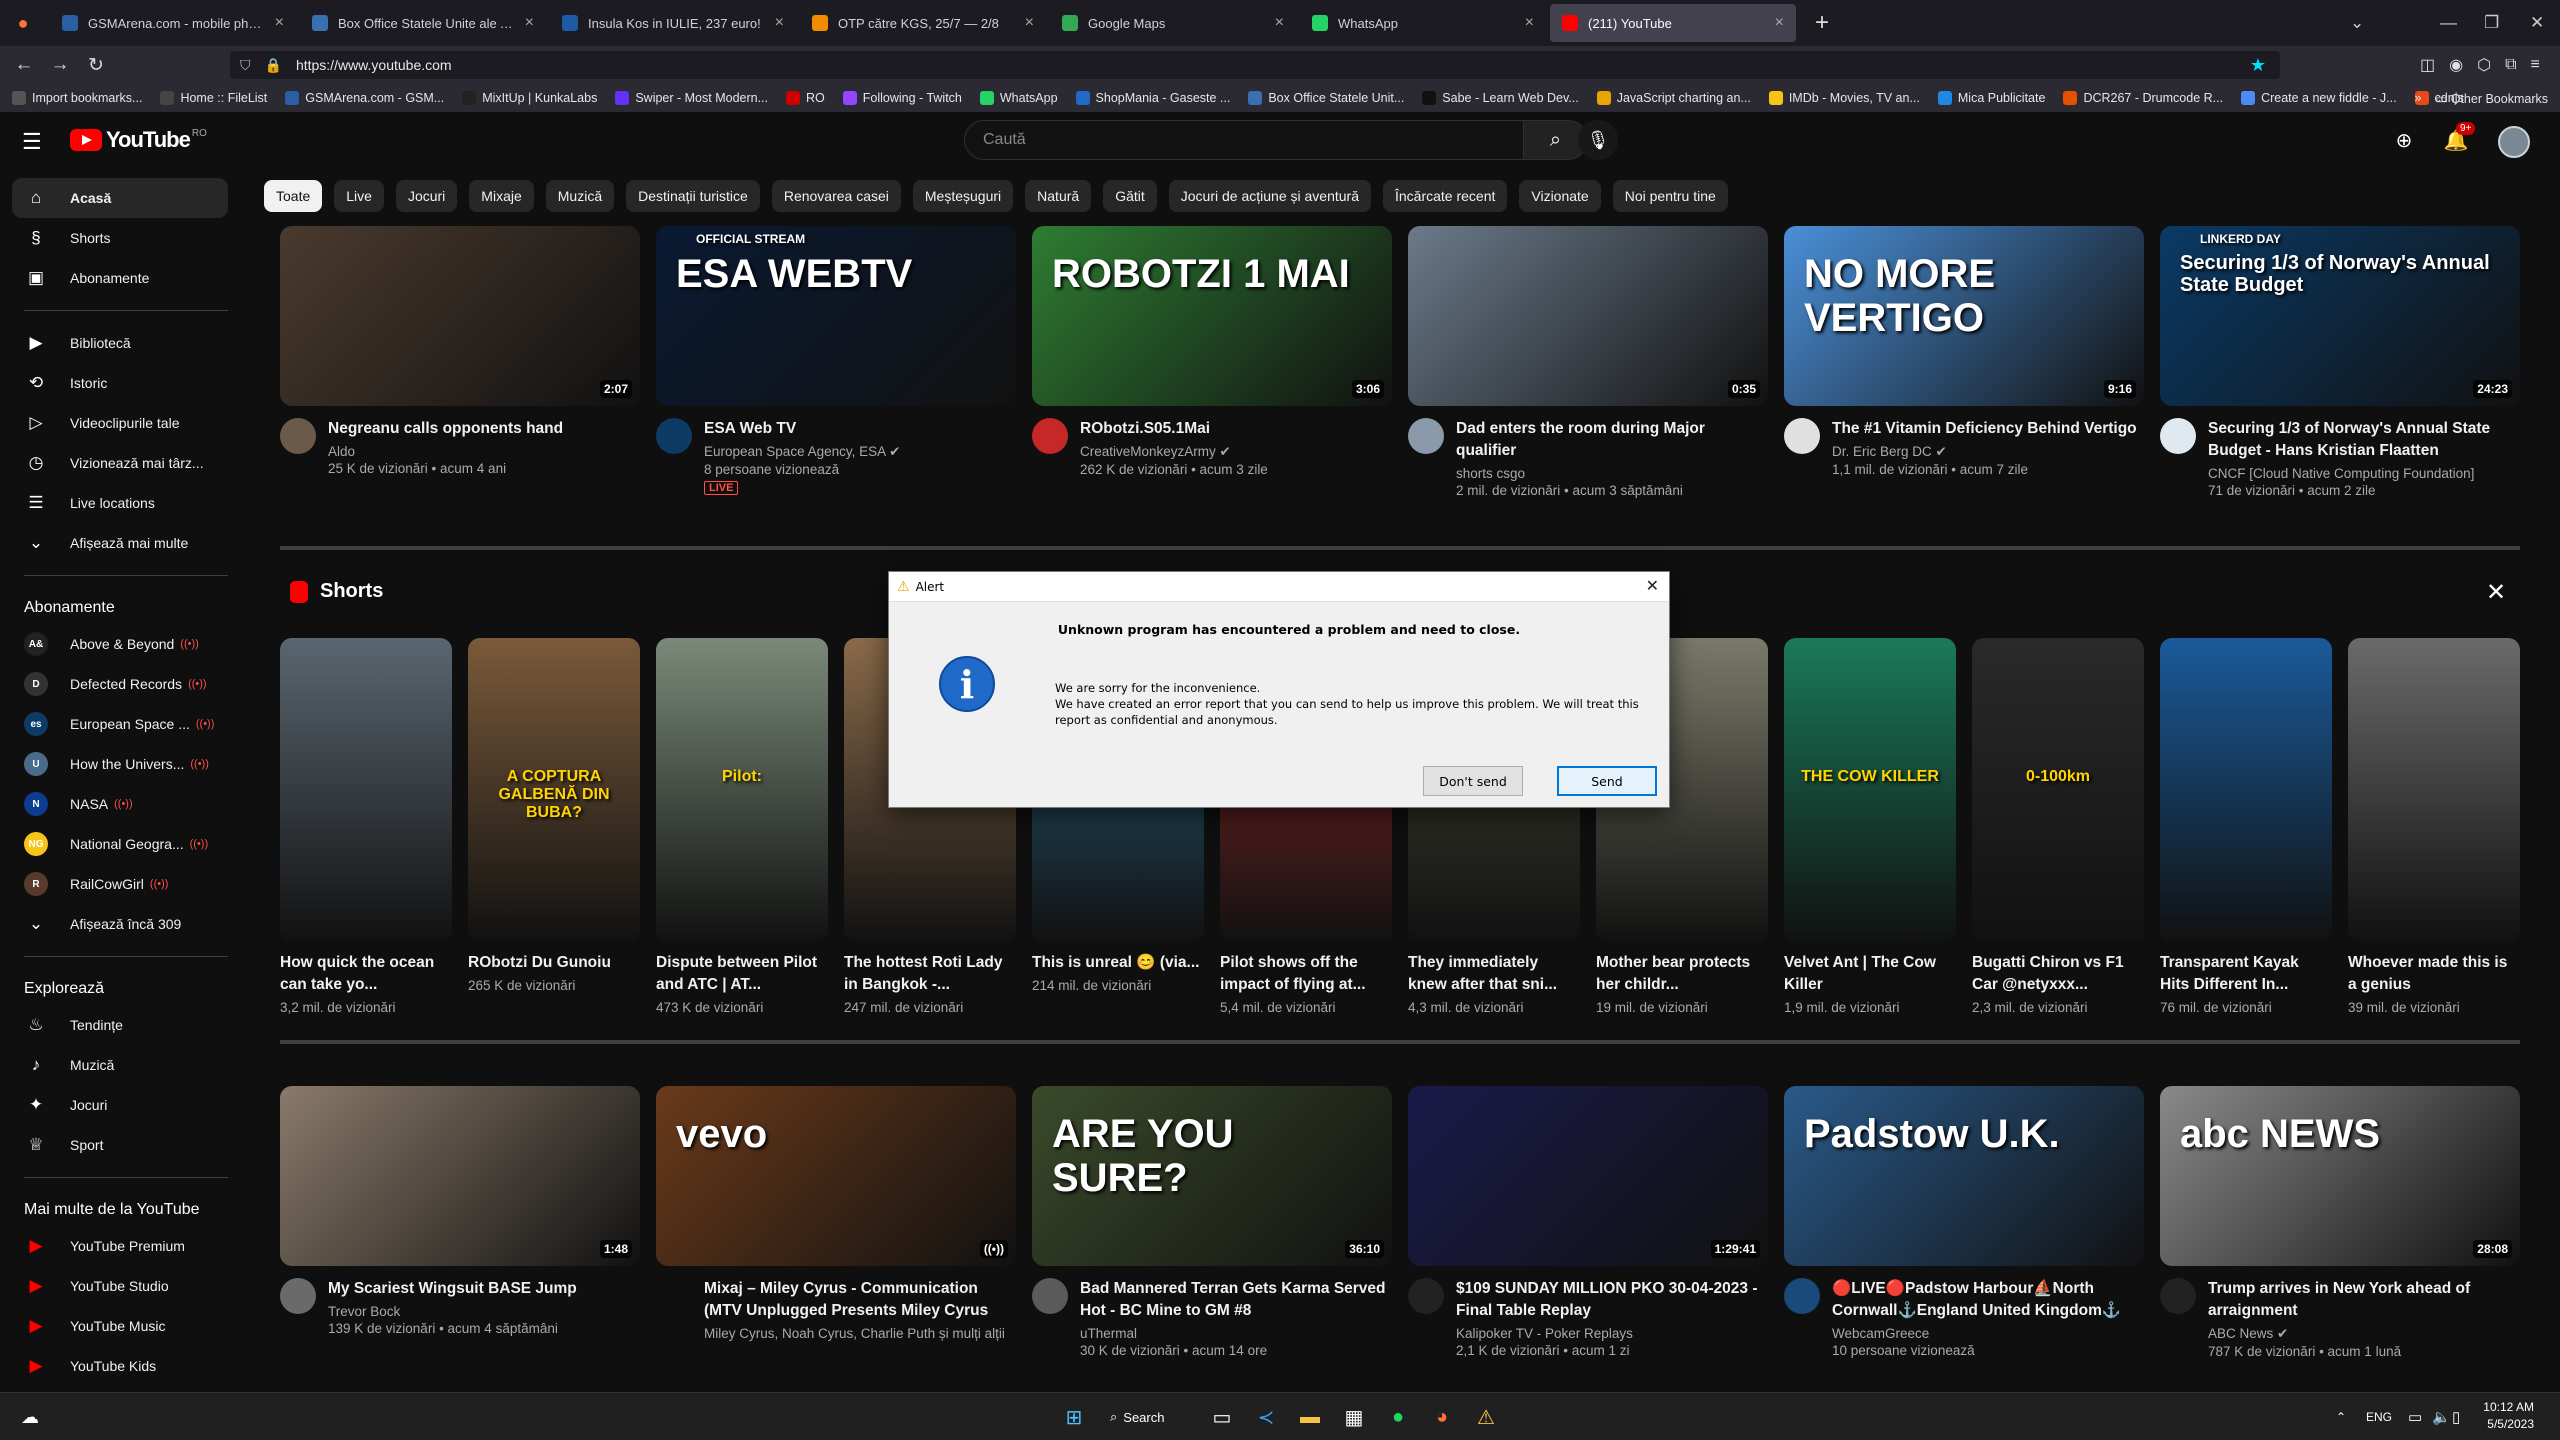 The image size is (2560, 1440). What do you see at coordinates (1486, 1417) in the screenshot?
I see `warning-app-icon: ⚠` at bounding box center [1486, 1417].